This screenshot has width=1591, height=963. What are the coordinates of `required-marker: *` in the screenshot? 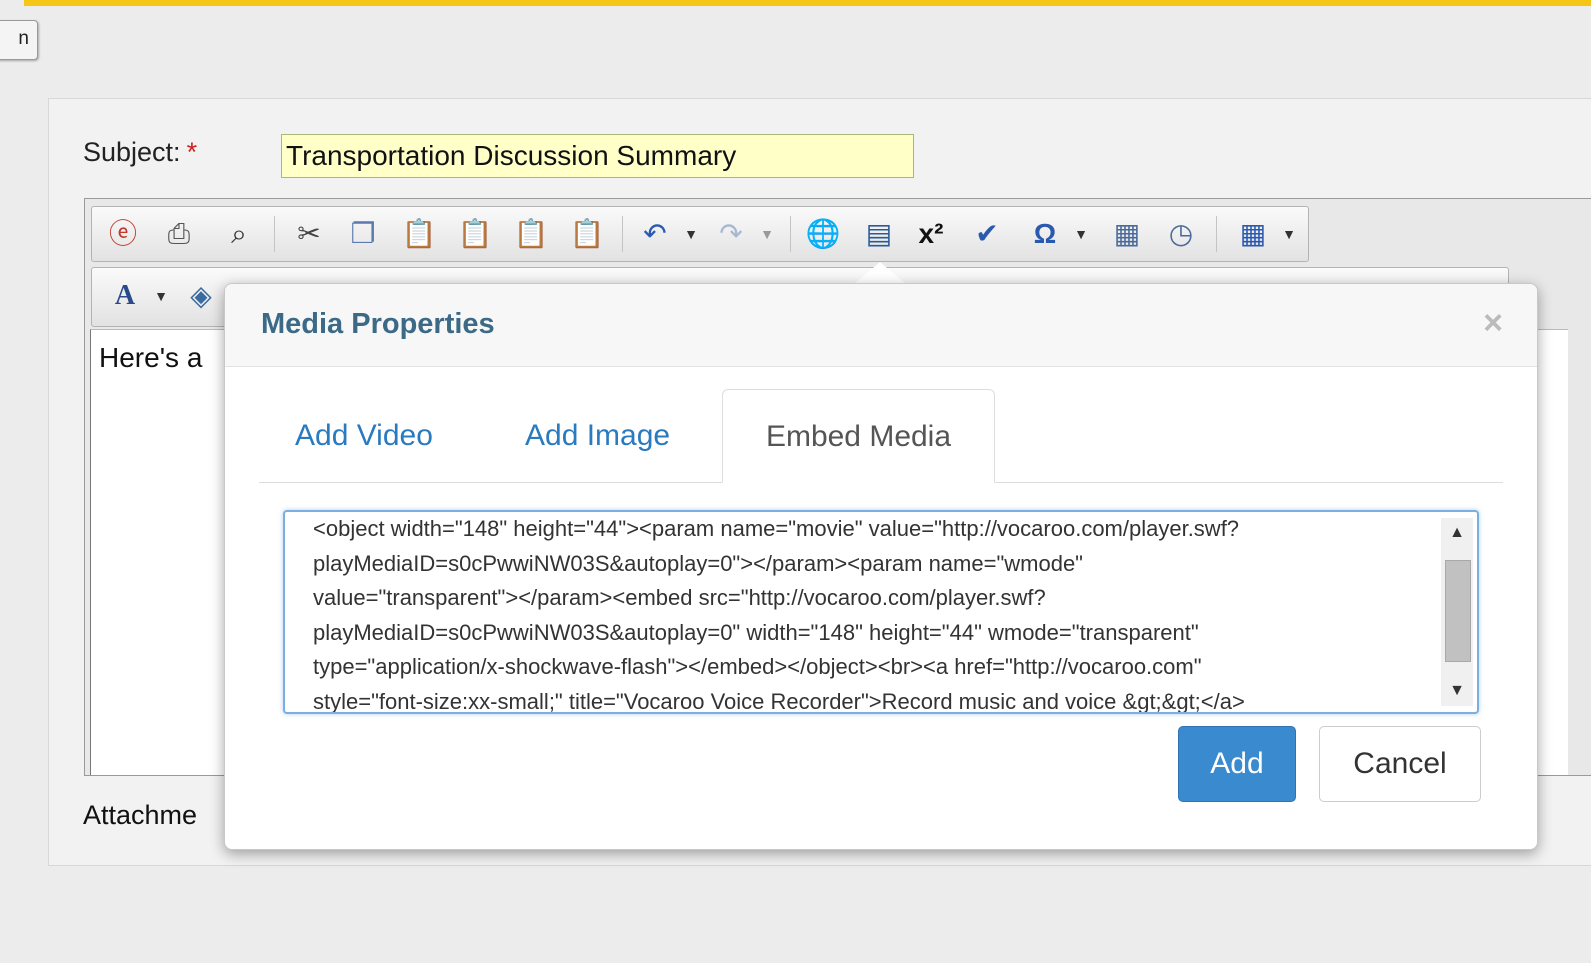 It's located at (192, 152).